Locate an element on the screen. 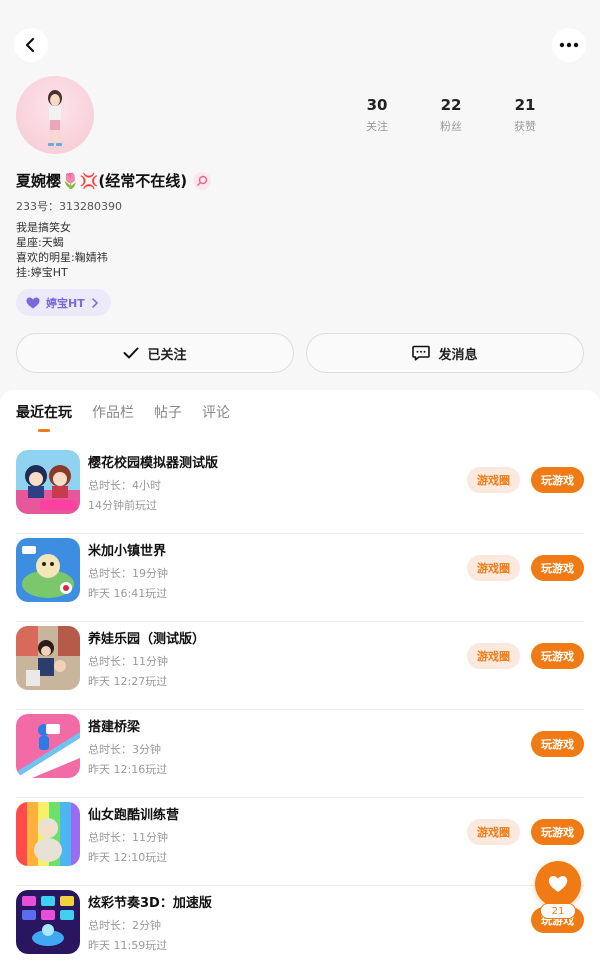  top-bar is located at coordinates (300, 46).